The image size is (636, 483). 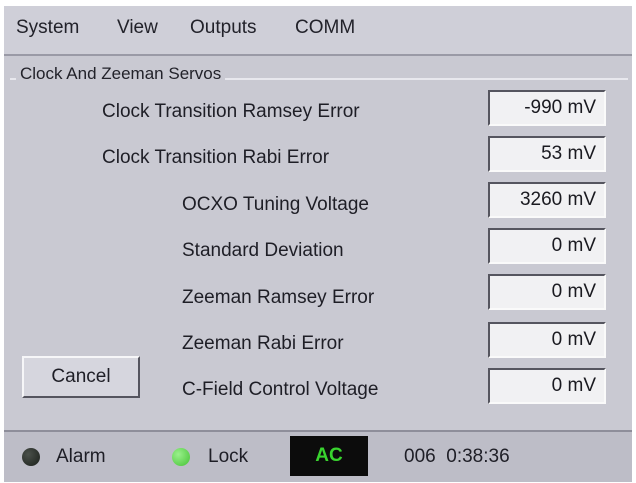 What do you see at coordinates (278, 297) in the screenshot?
I see `label-zeeman-ramsey-error: Zeeman Ramsey Error` at bounding box center [278, 297].